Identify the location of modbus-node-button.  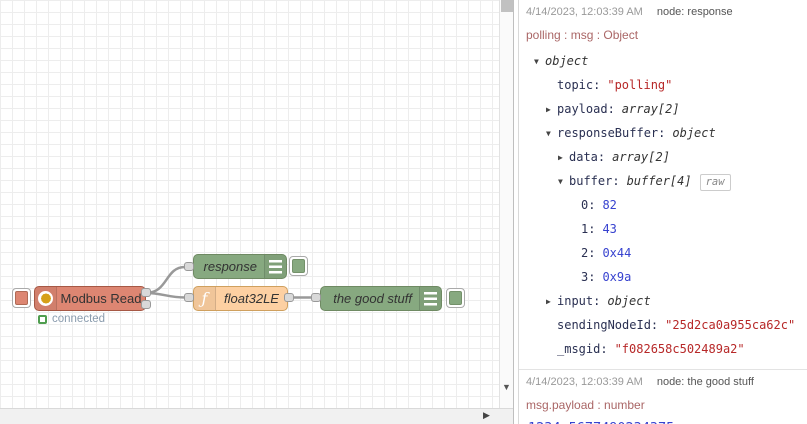
(21, 298).